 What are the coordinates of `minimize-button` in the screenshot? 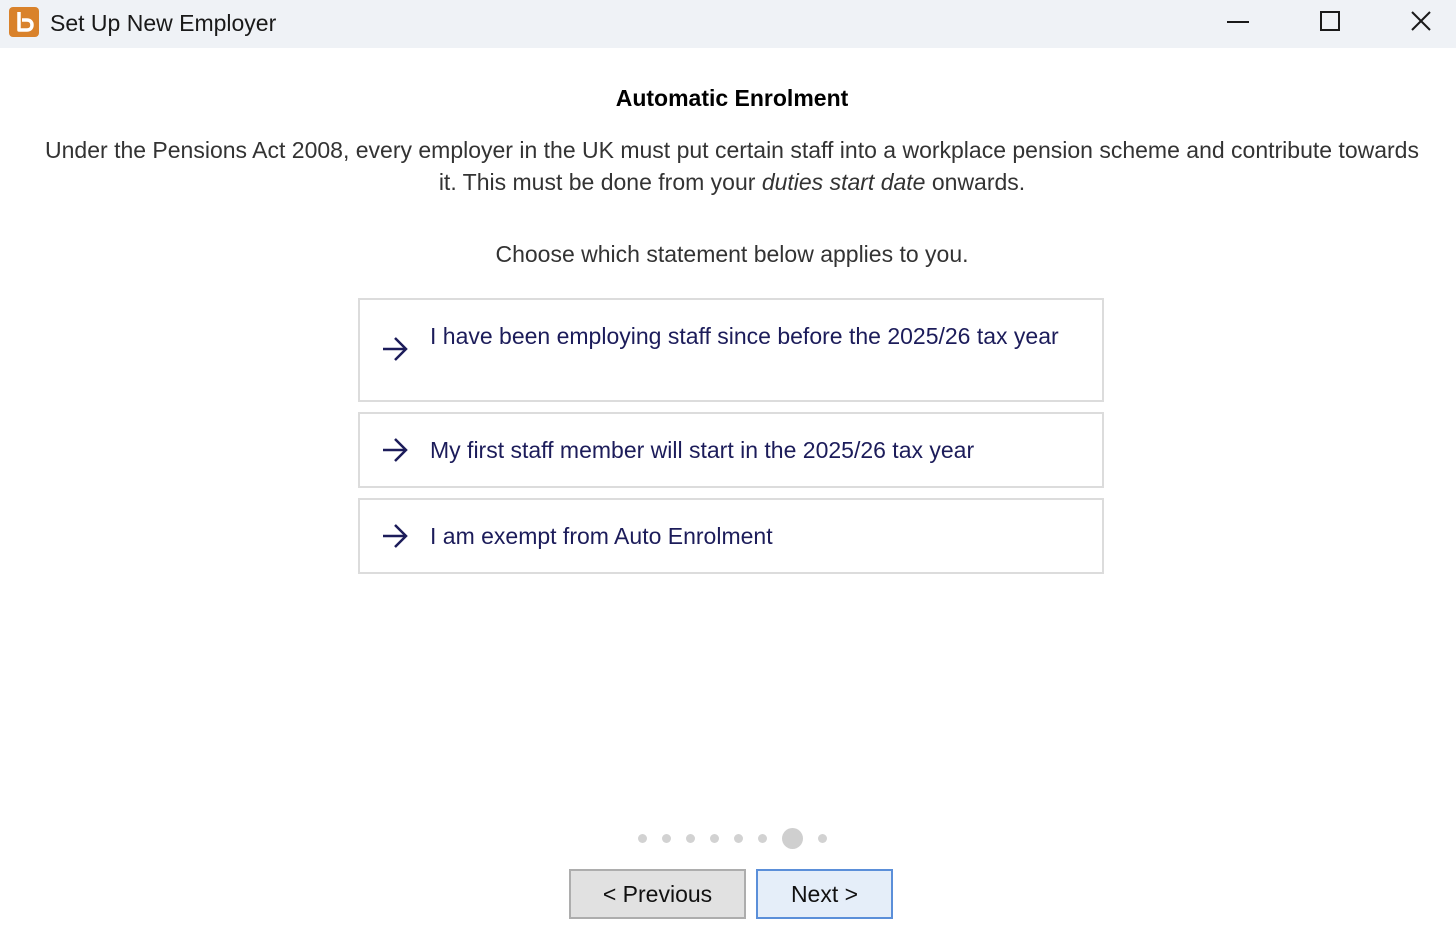 It's located at (1238, 23).